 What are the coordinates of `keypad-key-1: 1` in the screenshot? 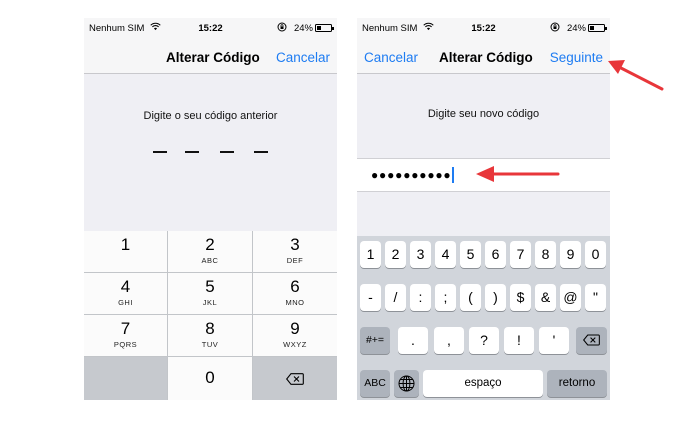 It's located at (126, 252).